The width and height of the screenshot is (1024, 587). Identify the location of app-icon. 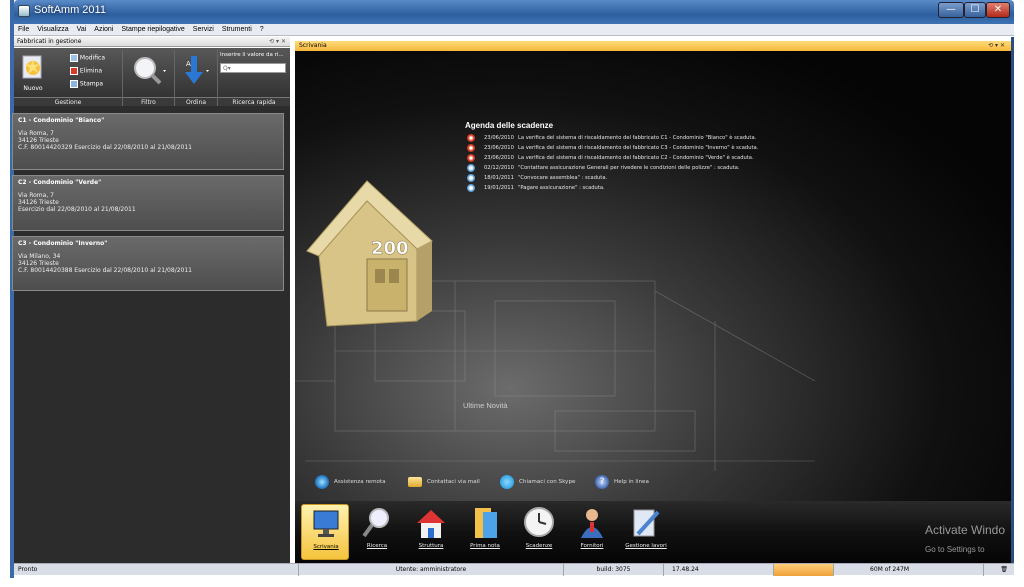
(24, 11).